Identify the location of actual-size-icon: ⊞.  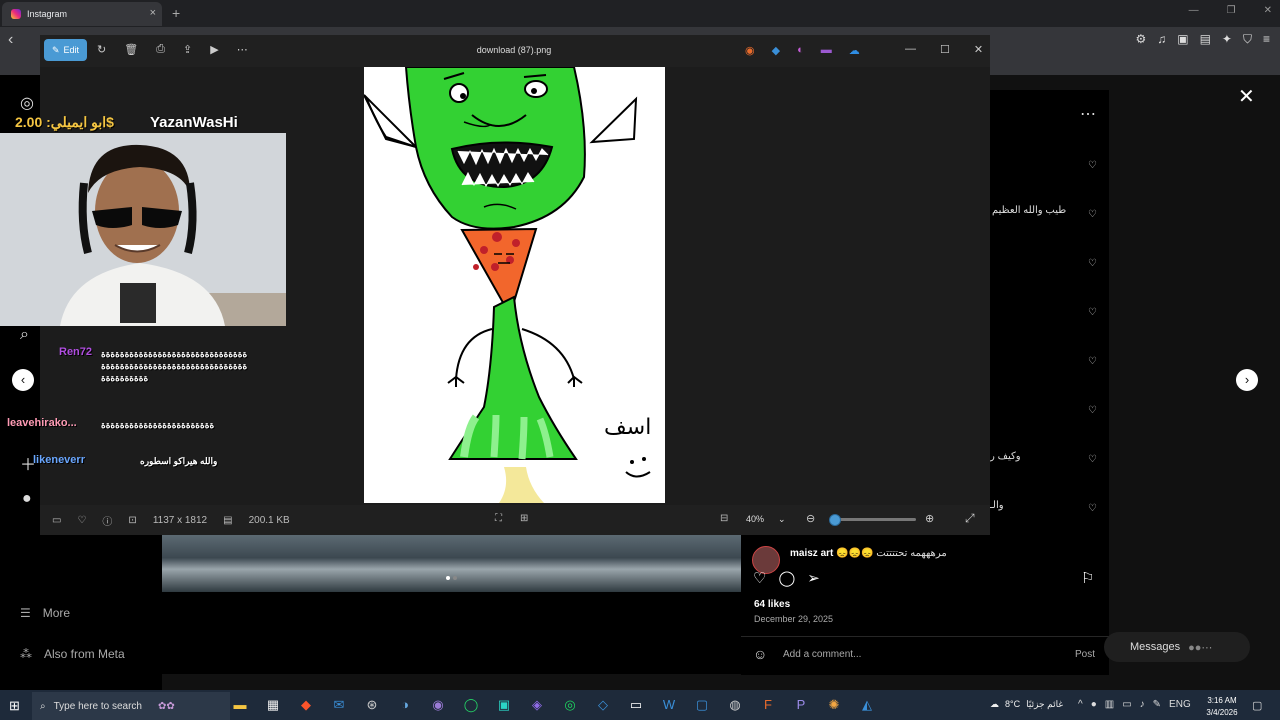
(524, 518).